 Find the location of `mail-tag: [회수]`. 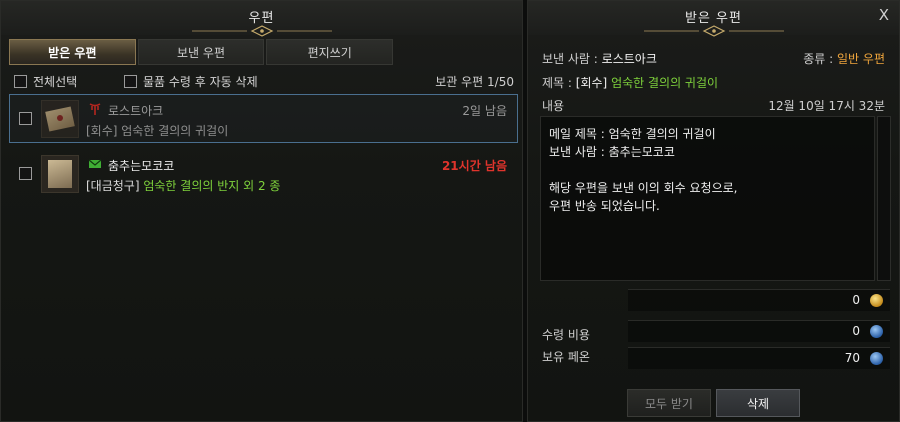

mail-tag: [회수] is located at coordinates (102, 131).